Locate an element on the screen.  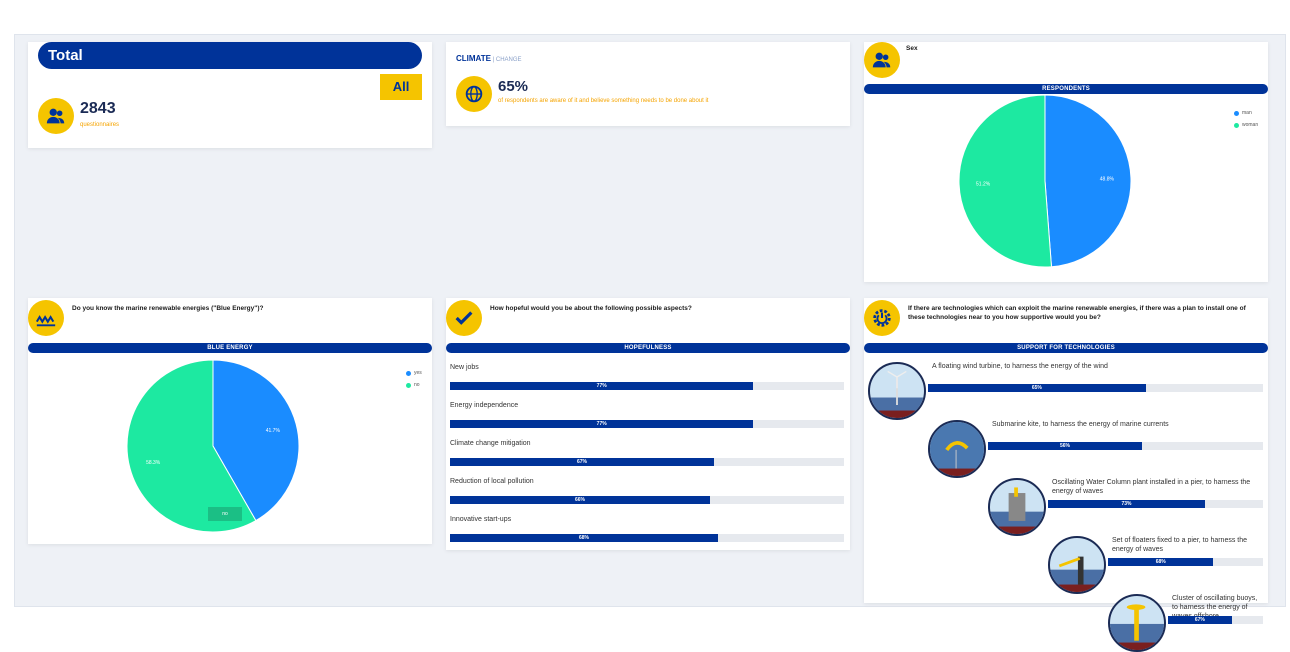
questionnaire-count: 2843 is located at coordinates (98, 108).